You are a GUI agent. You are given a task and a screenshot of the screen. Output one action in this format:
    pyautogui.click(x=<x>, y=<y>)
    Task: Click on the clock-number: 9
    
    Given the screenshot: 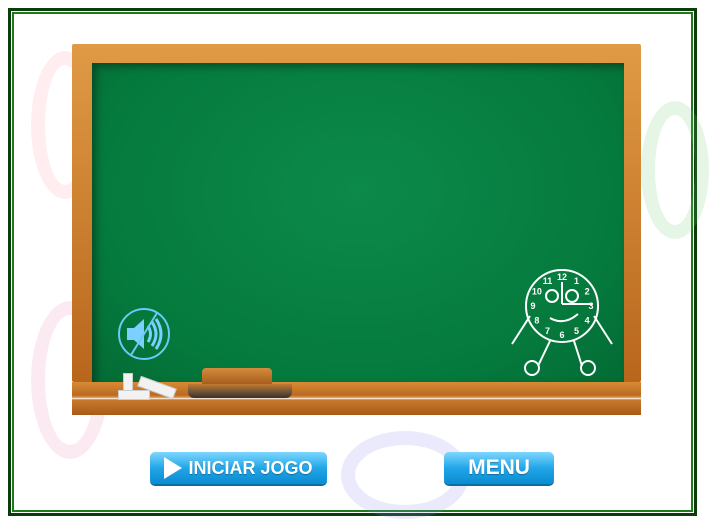 What is the action you would take?
    pyautogui.click(x=532, y=306)
    